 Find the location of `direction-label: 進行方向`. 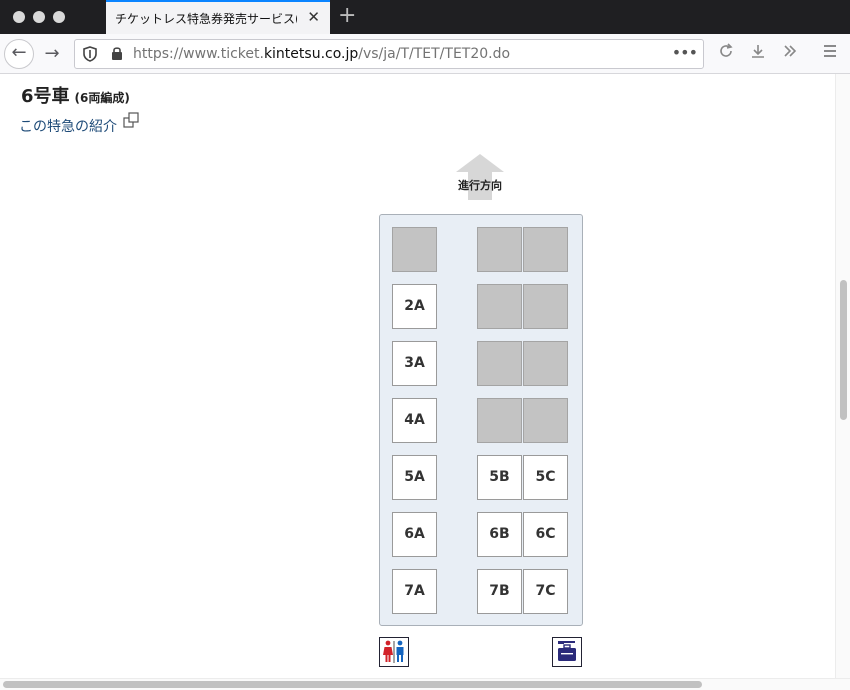

direction-label: 進行方向 is located at coordinates (480, 185).